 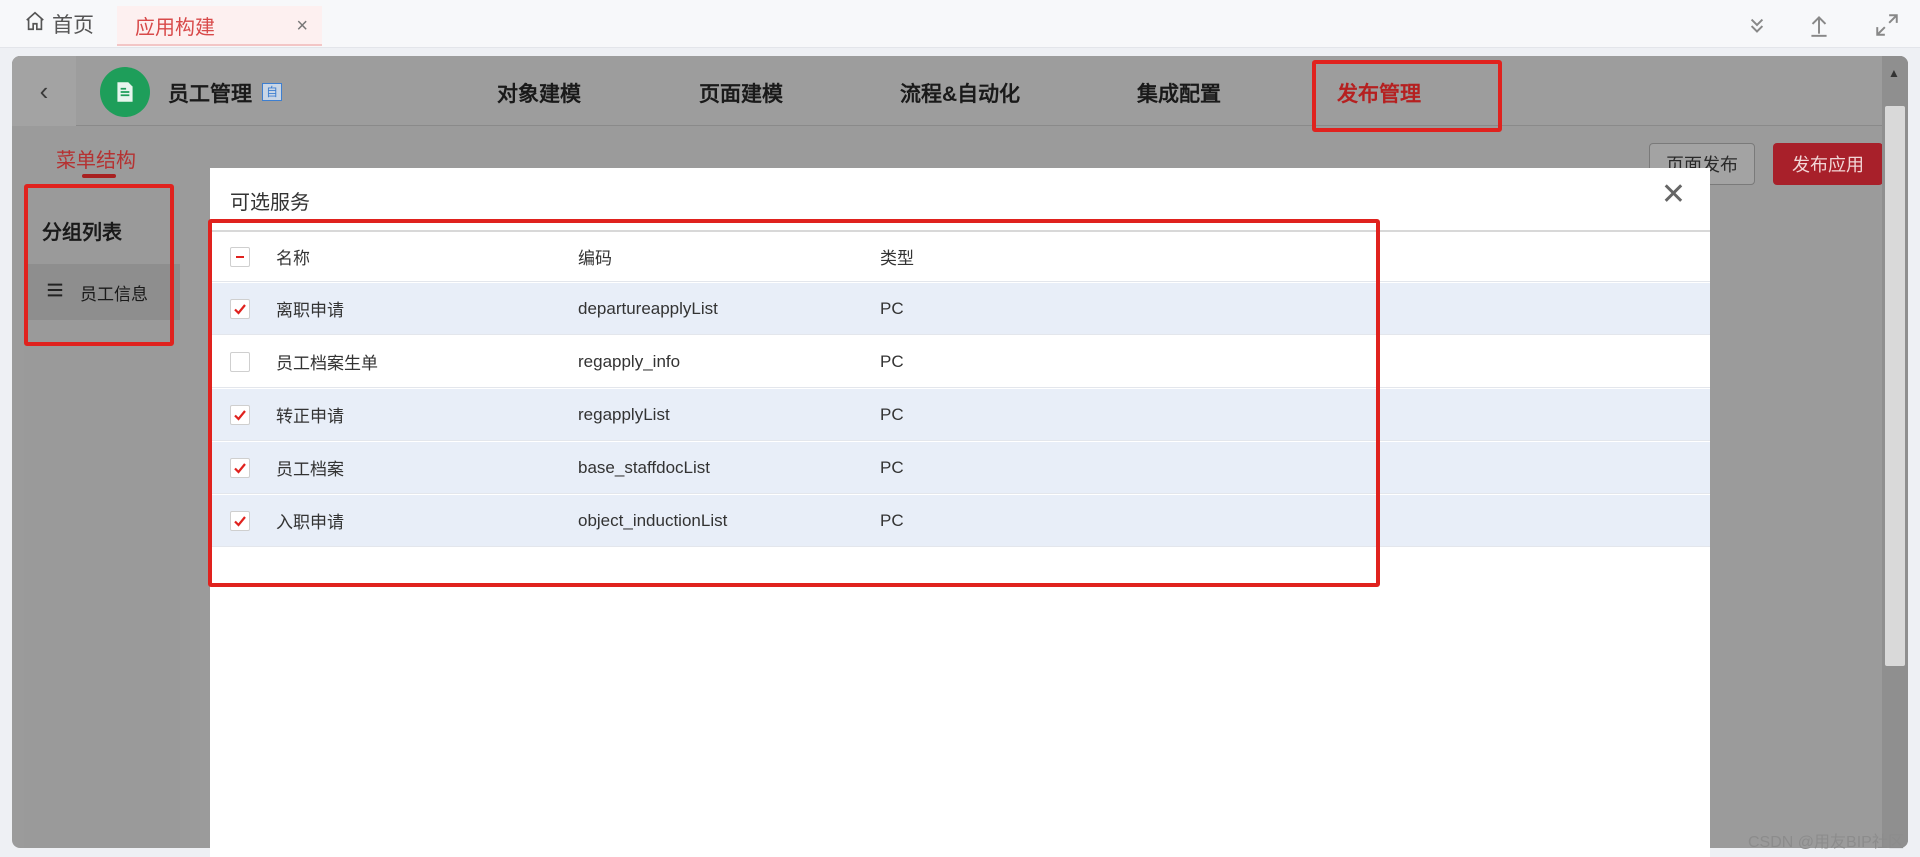 I want to click on row-name: 离职申请, so click(x=310, y=310).